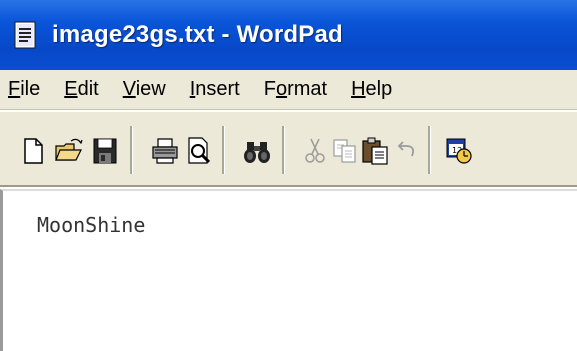 This screenshot has width=577, height=351. I want to click on paste-icon, so click(375, 151).